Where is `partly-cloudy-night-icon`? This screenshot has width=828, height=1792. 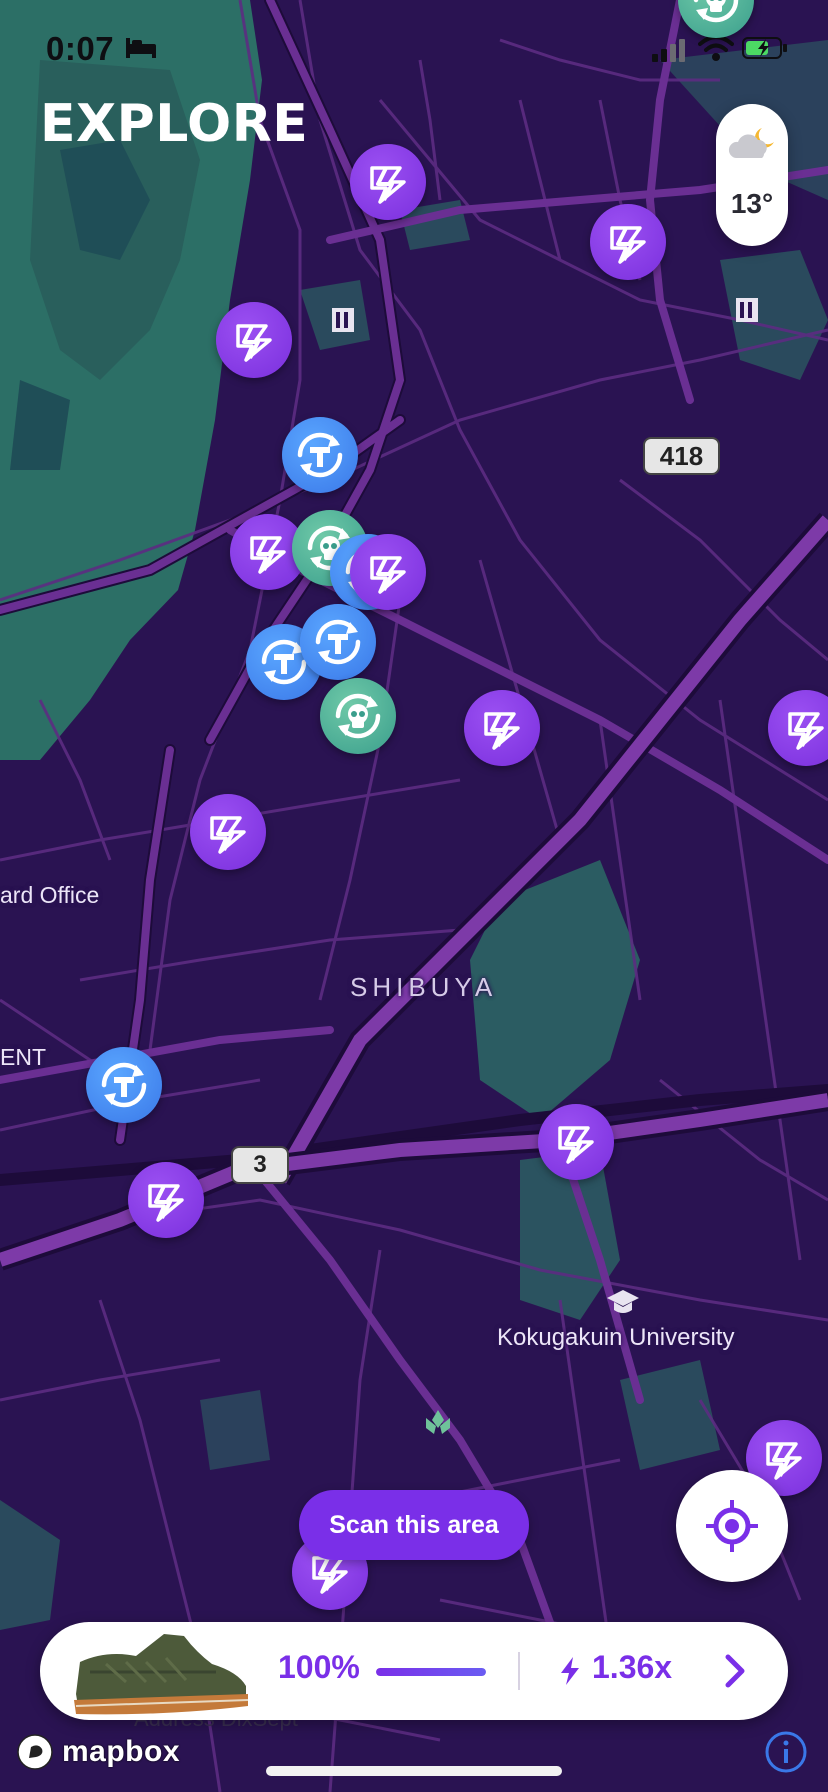
partly-cloudy-night-icon is located at coordinates (751, 143).